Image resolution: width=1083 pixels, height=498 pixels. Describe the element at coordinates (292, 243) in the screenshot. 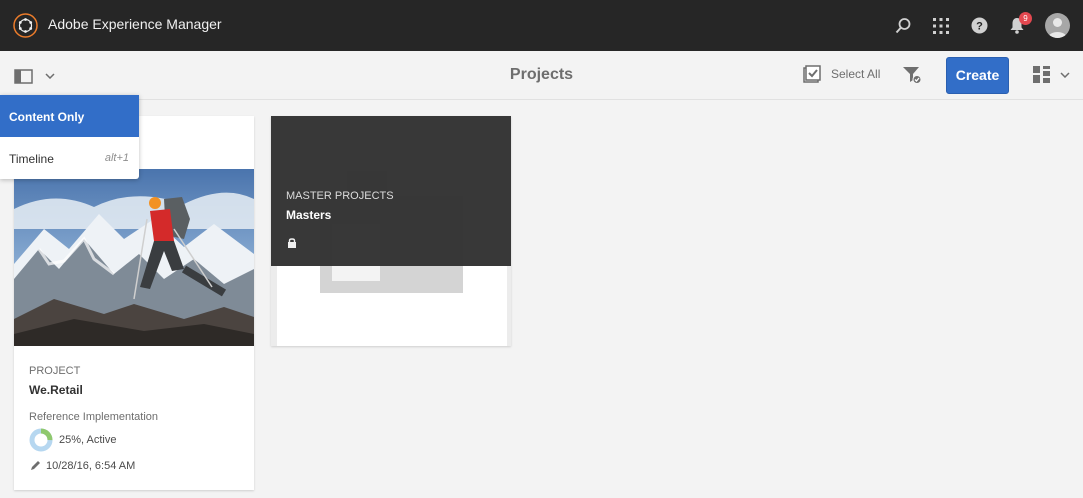

I see `lock-icon` at that location.